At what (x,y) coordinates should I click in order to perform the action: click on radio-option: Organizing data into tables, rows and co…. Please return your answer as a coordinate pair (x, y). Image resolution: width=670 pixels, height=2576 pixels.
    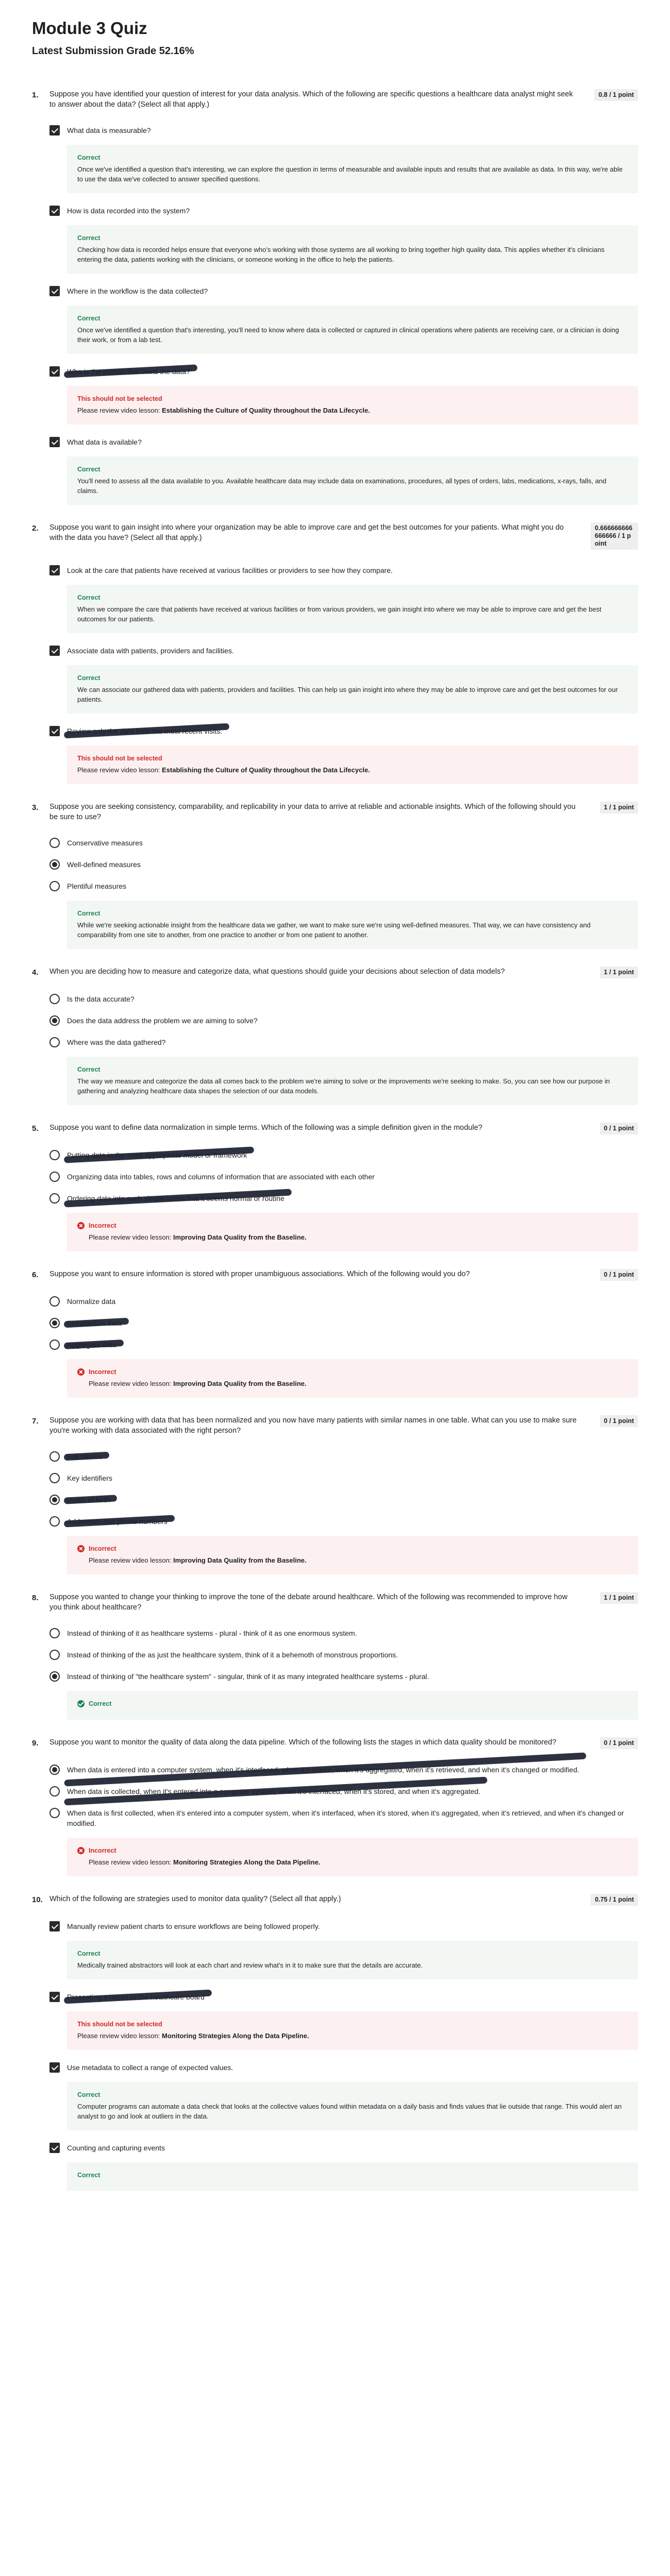
    Looking at the image, I should click on (343, 1176).